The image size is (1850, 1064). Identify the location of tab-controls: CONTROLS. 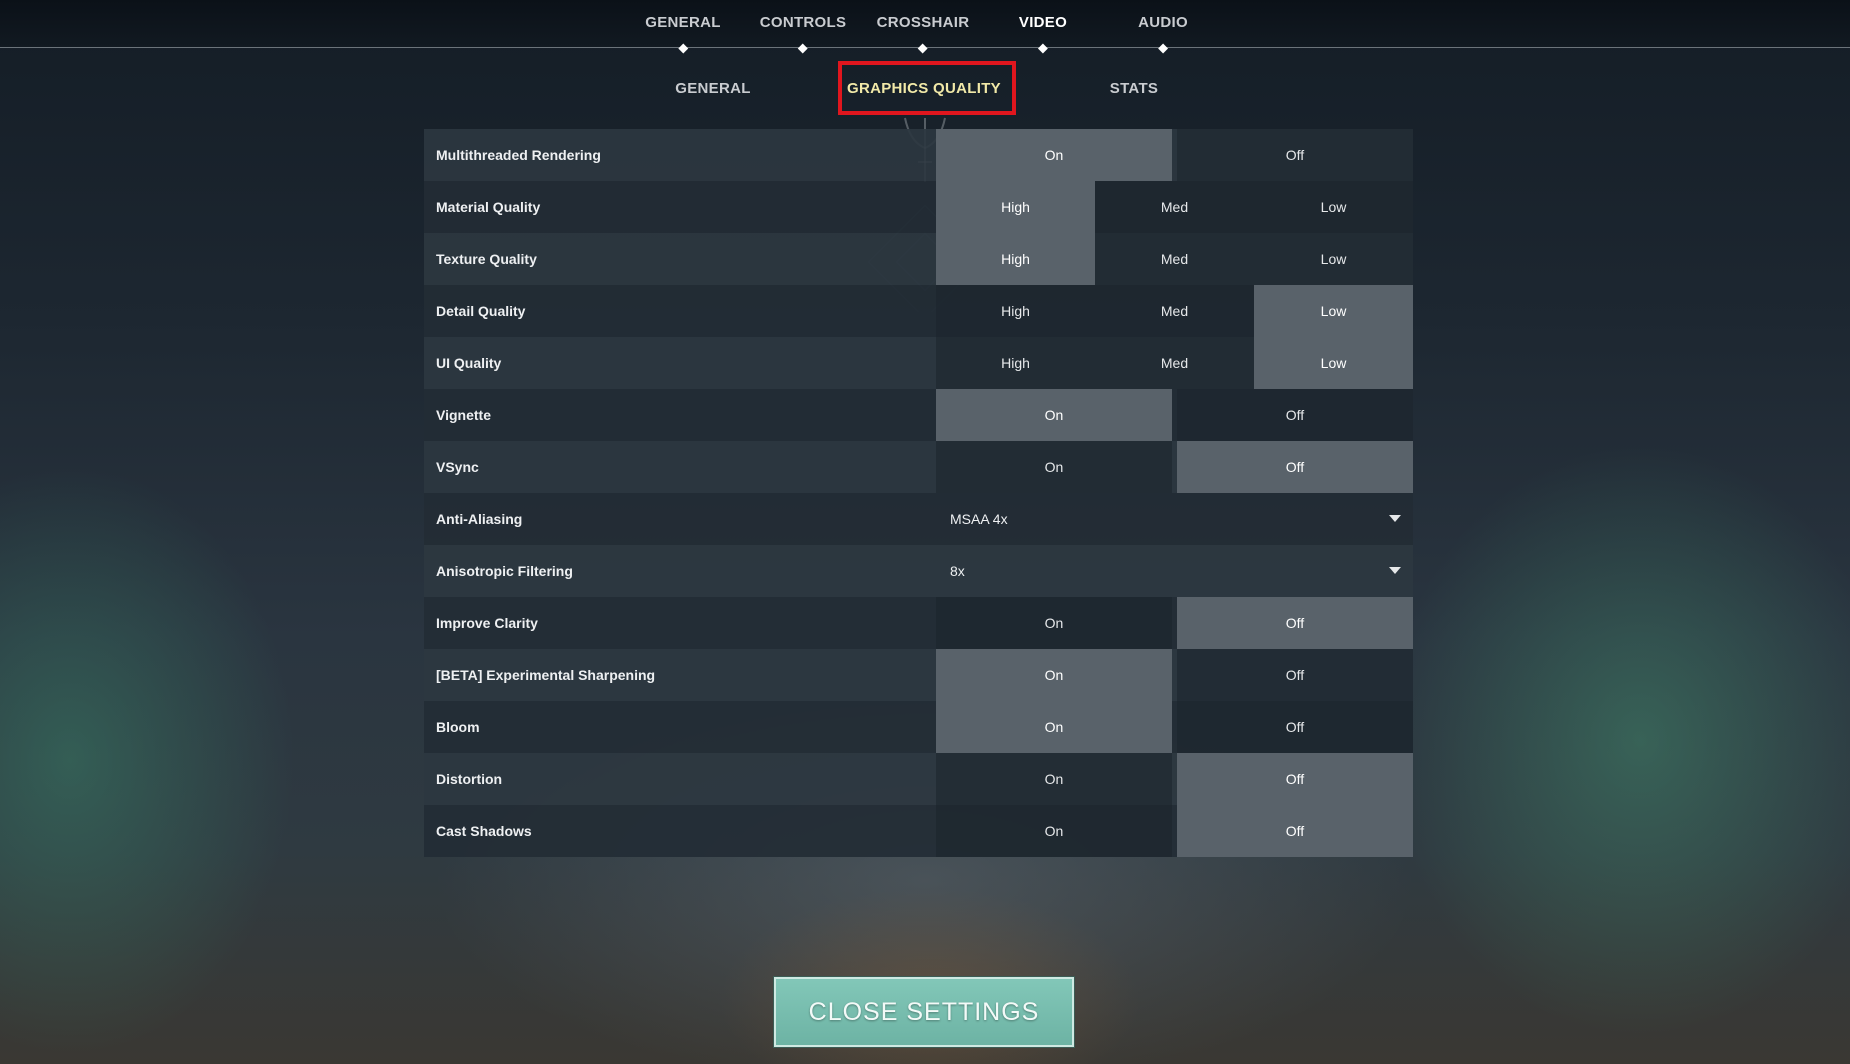
(803, 34).